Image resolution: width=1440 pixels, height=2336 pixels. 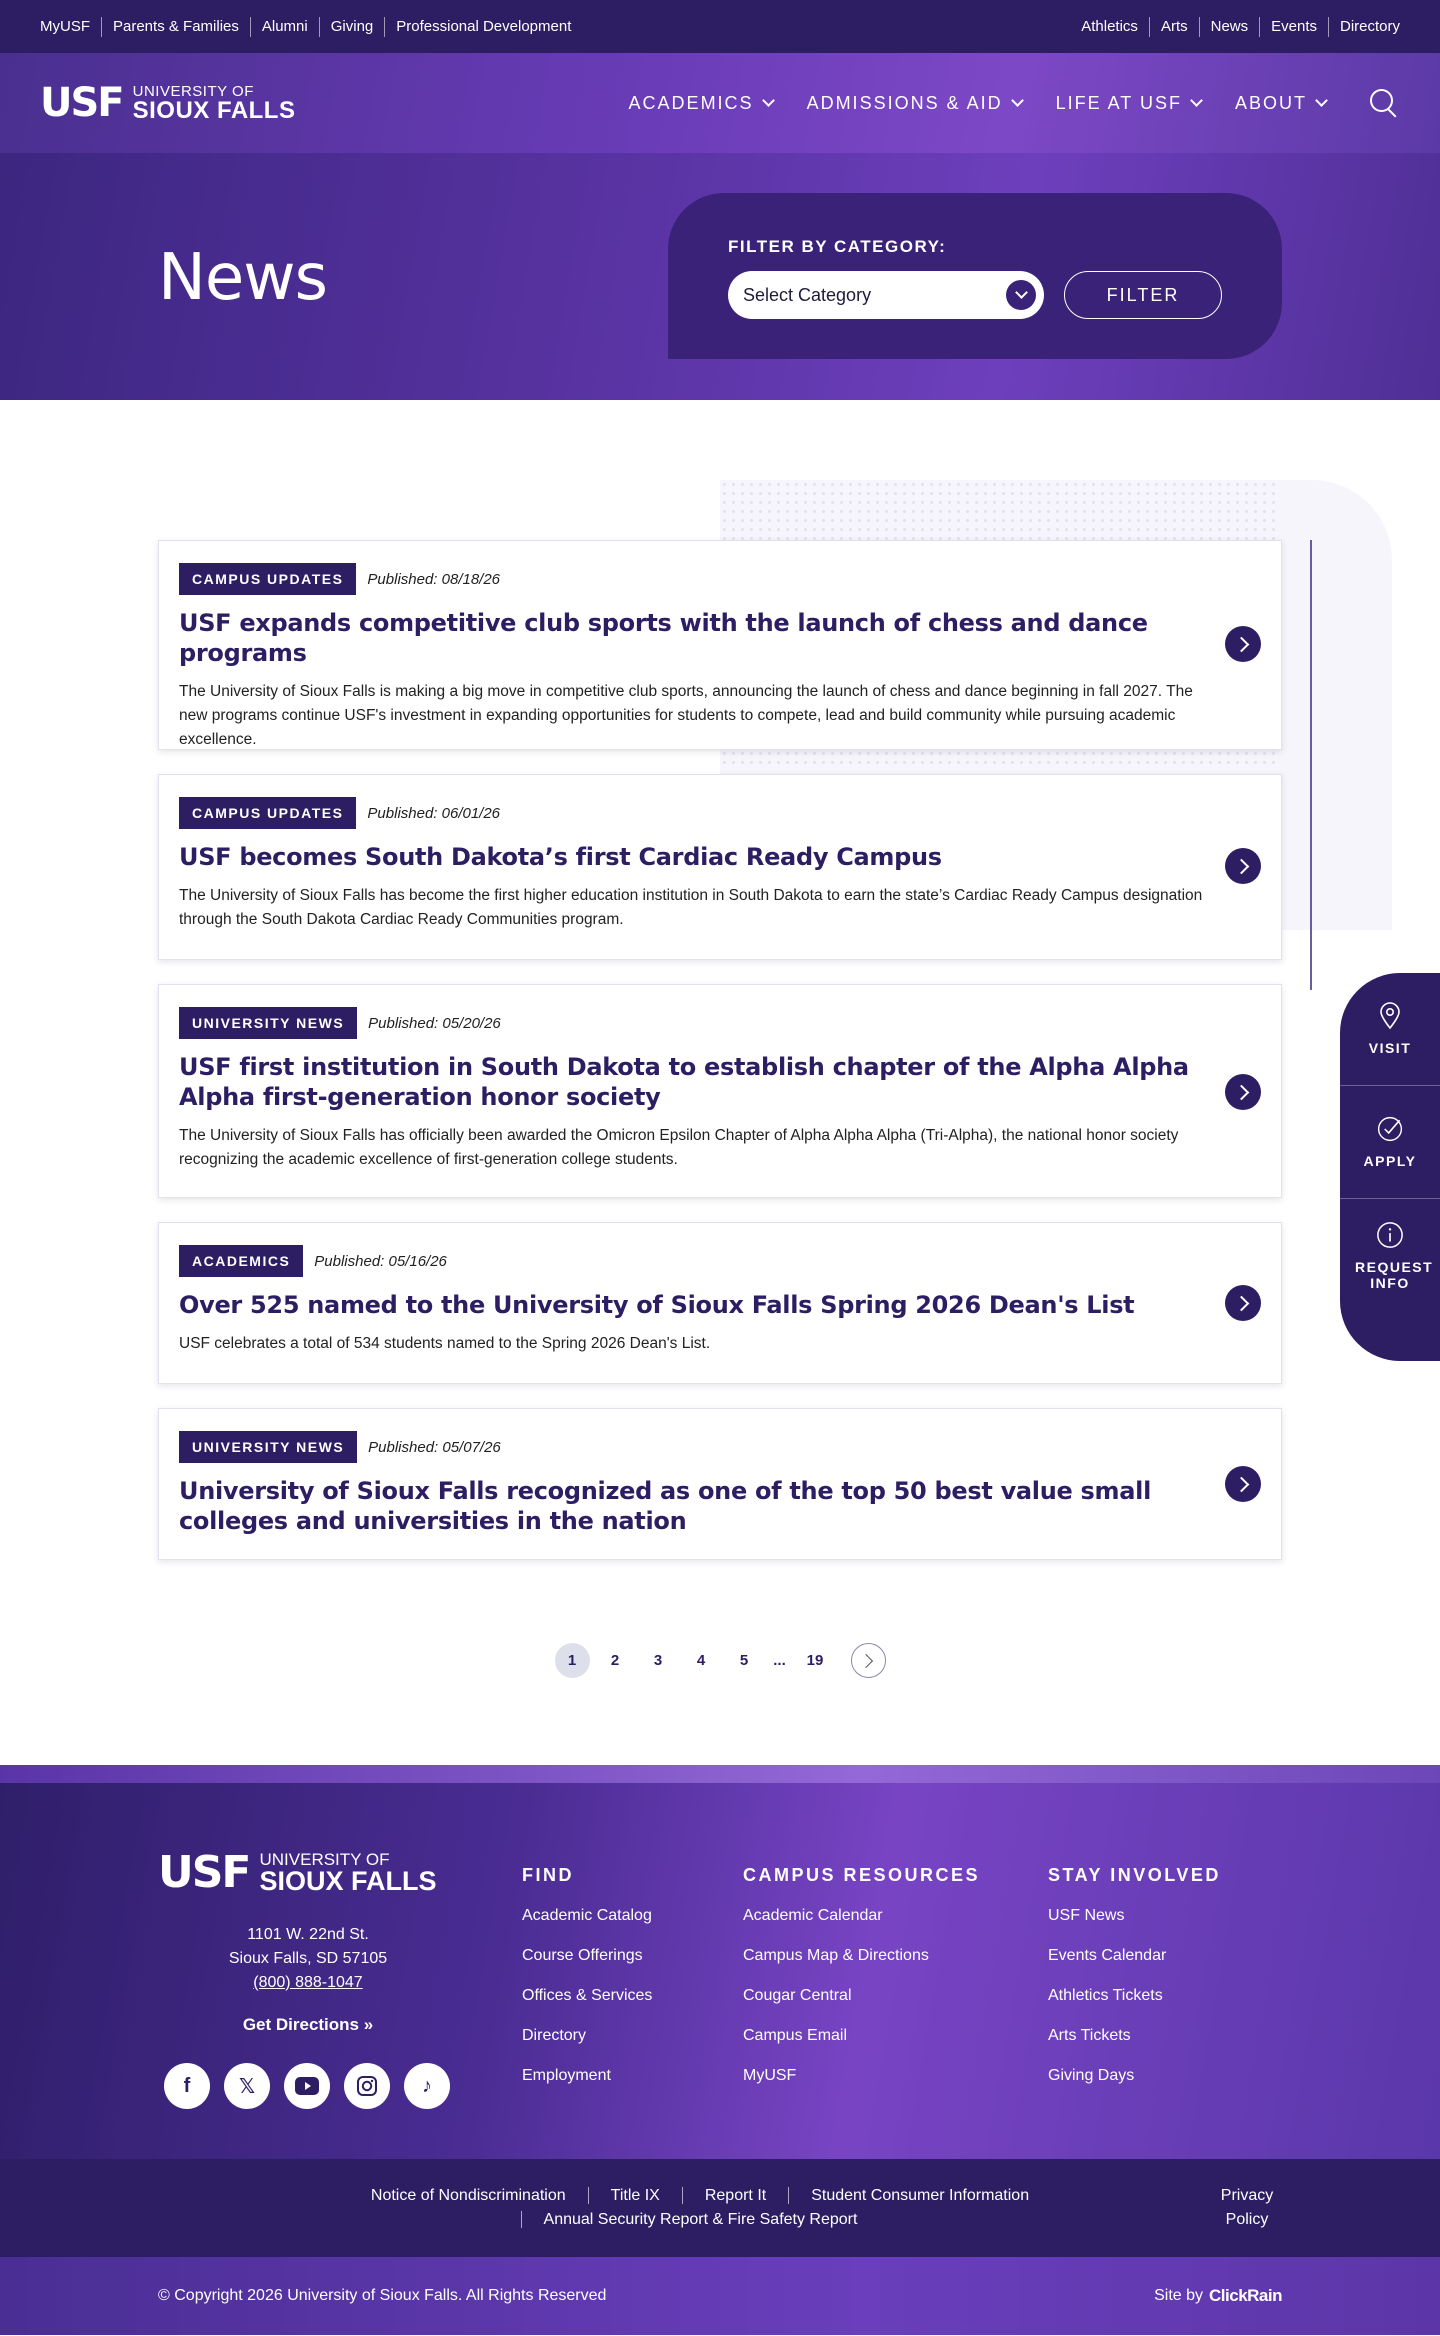 What do you see at coordinates (1017, 100) in the screenshot?
I see `chevron-down-icon` at bounding box center [1017, 100].